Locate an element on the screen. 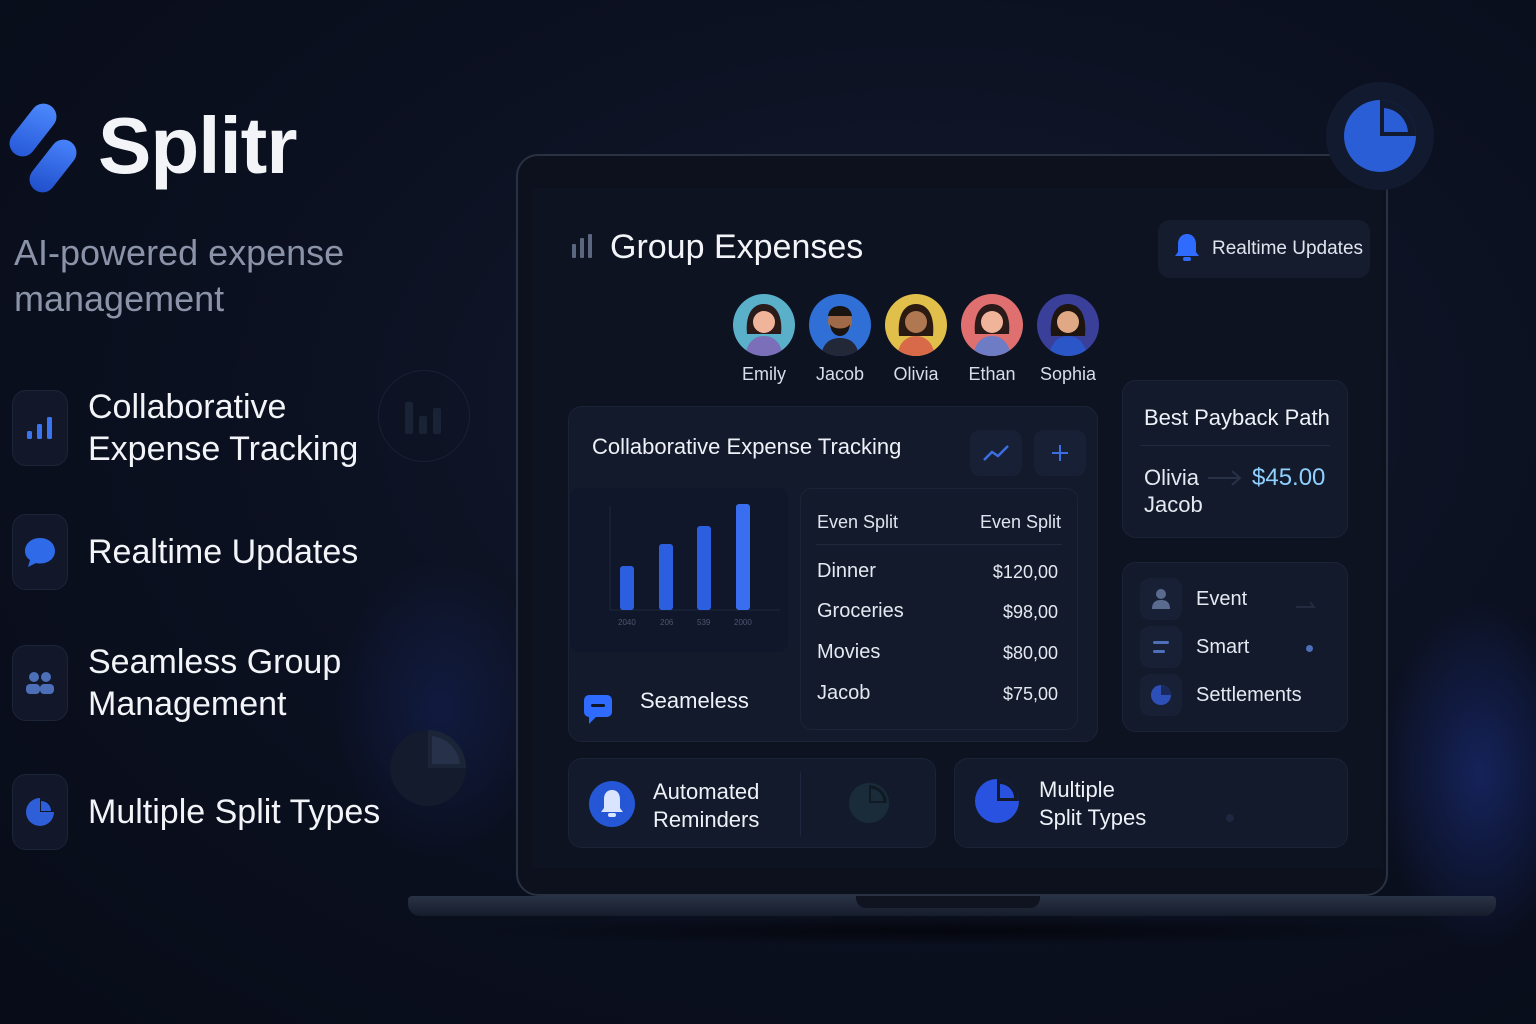 Image resolution: width=1536 pixels, height=1024 pixels. chart-tick: 2040 is located at coordinates (627, 622).